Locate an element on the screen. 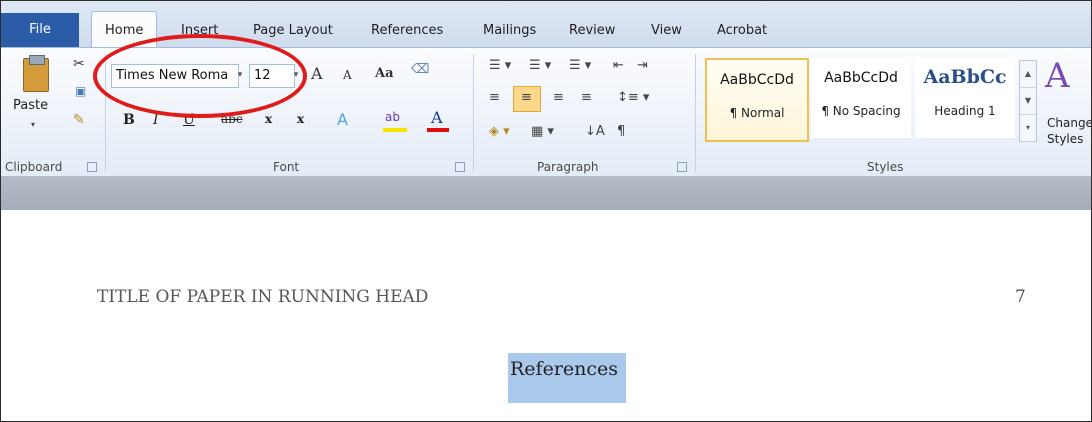  group-label-clipboard: Clipboard is located at coordinates (34, 167).